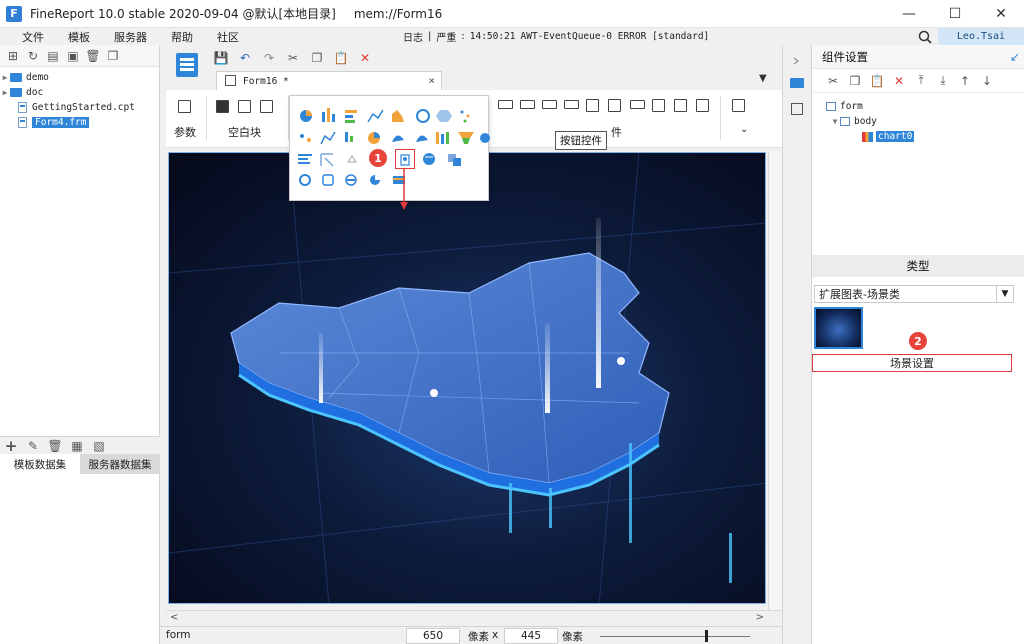 The width and height of the screenshot is (1024, 644). What do you see at coordinates (245, 58) in the screenshot?
I see `undo-icon: ↶` at bounding box center [245, 58].